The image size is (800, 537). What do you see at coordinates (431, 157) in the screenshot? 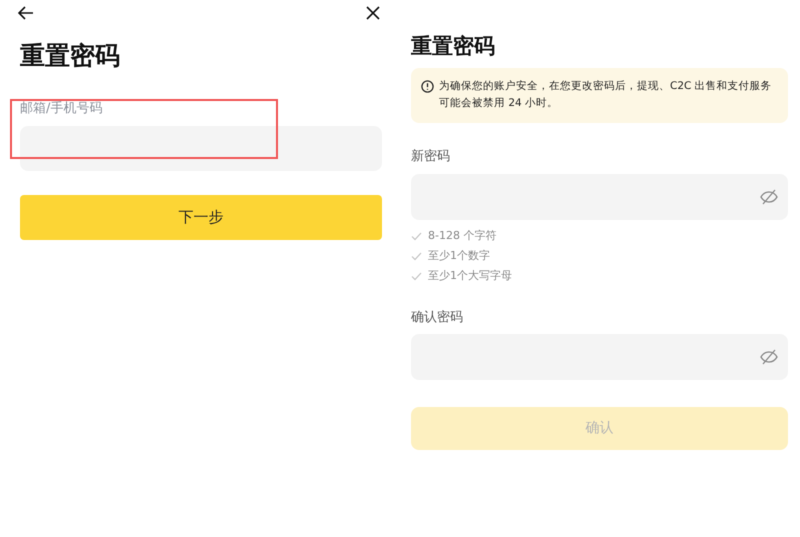
I see `field-label: 新密码` at bounding box center [431, 157].